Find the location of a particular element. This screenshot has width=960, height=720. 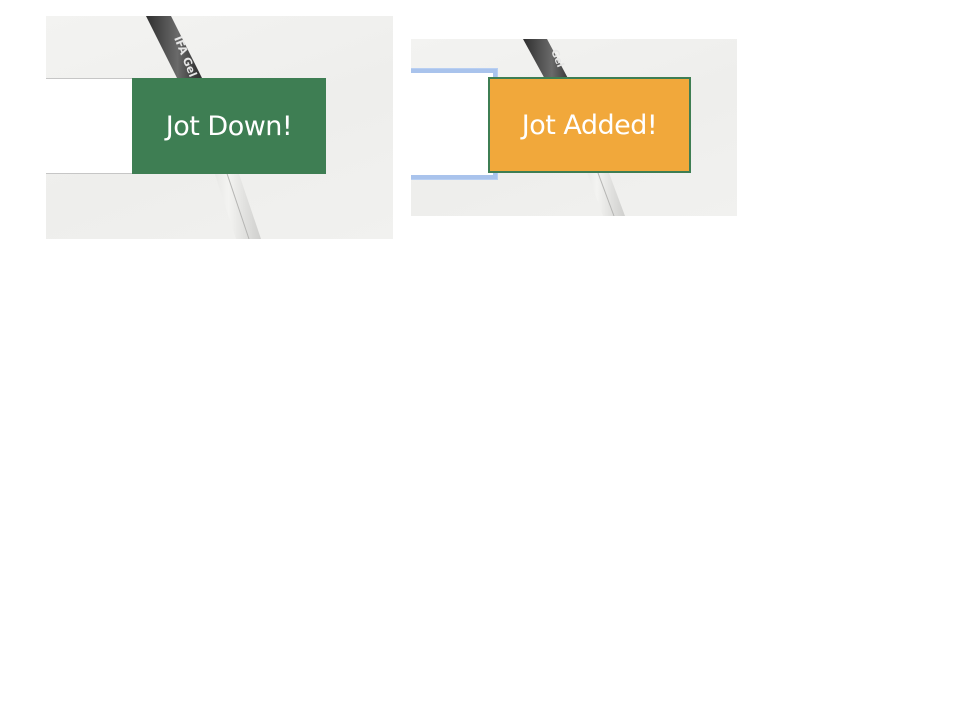

jot-widget-submitted: Gel Jot Added! is located at coordinates (574, 127).